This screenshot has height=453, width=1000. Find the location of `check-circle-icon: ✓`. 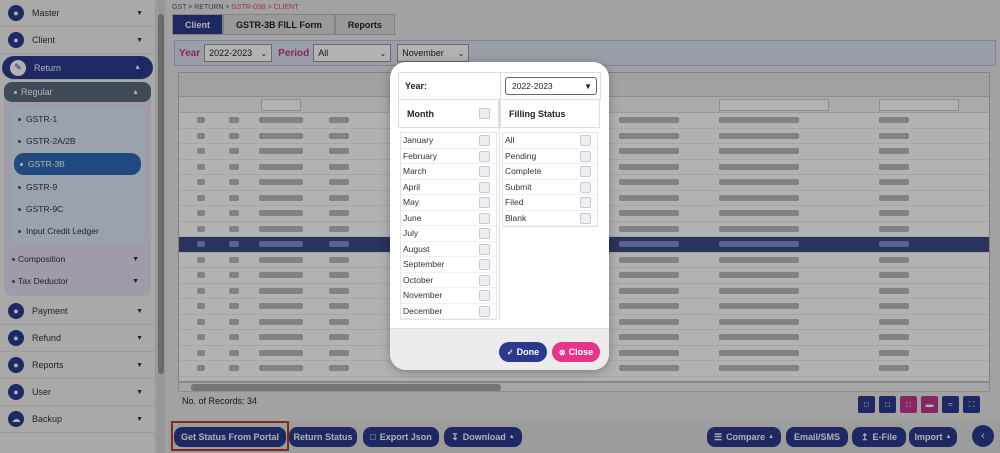

check-circle-icon: ✓ is located at coordinates (510, 352).